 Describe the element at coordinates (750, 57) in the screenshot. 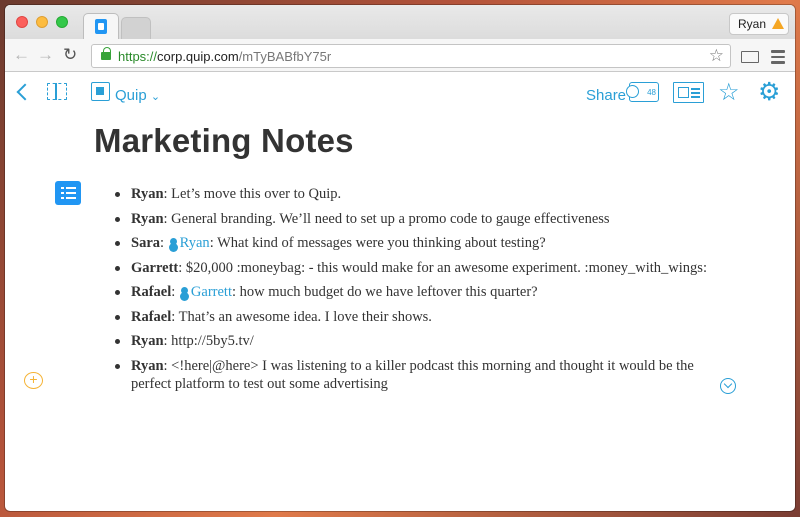

I see `cast-icon` at that location.